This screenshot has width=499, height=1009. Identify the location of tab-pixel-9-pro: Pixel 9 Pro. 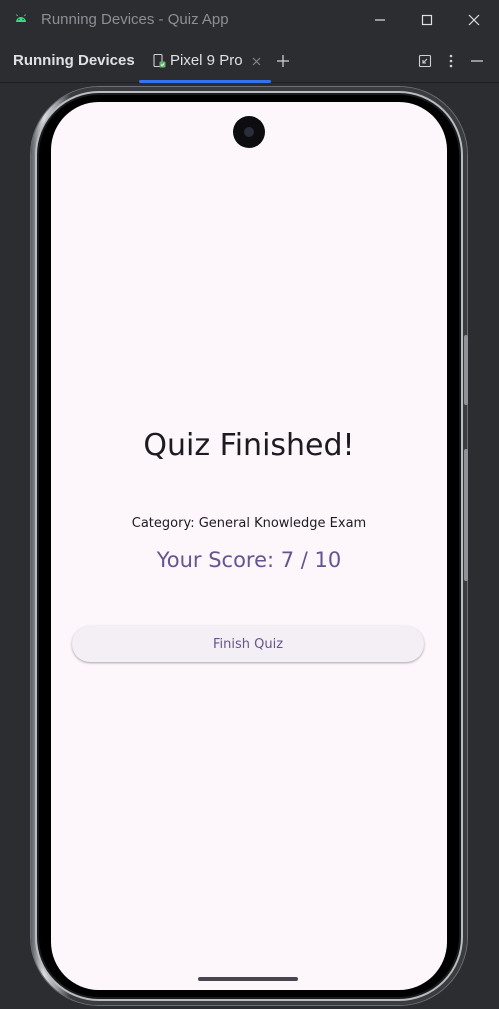
(205, 61).